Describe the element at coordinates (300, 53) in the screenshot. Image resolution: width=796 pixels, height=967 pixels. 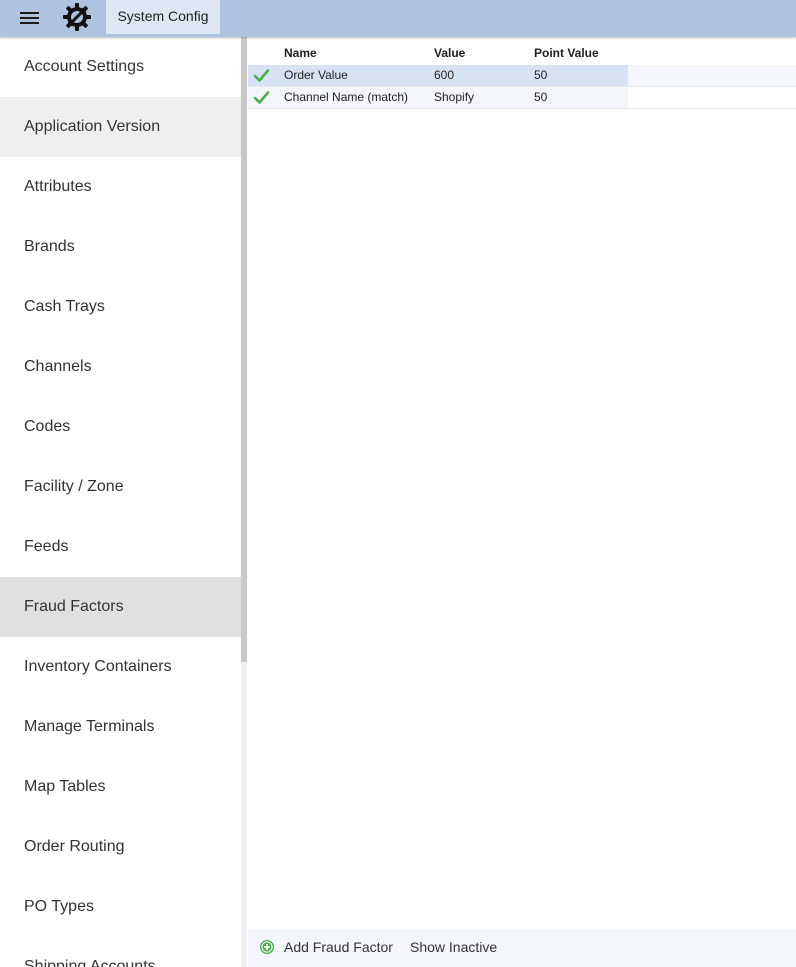
I see `column-header-name: Name` at that location.